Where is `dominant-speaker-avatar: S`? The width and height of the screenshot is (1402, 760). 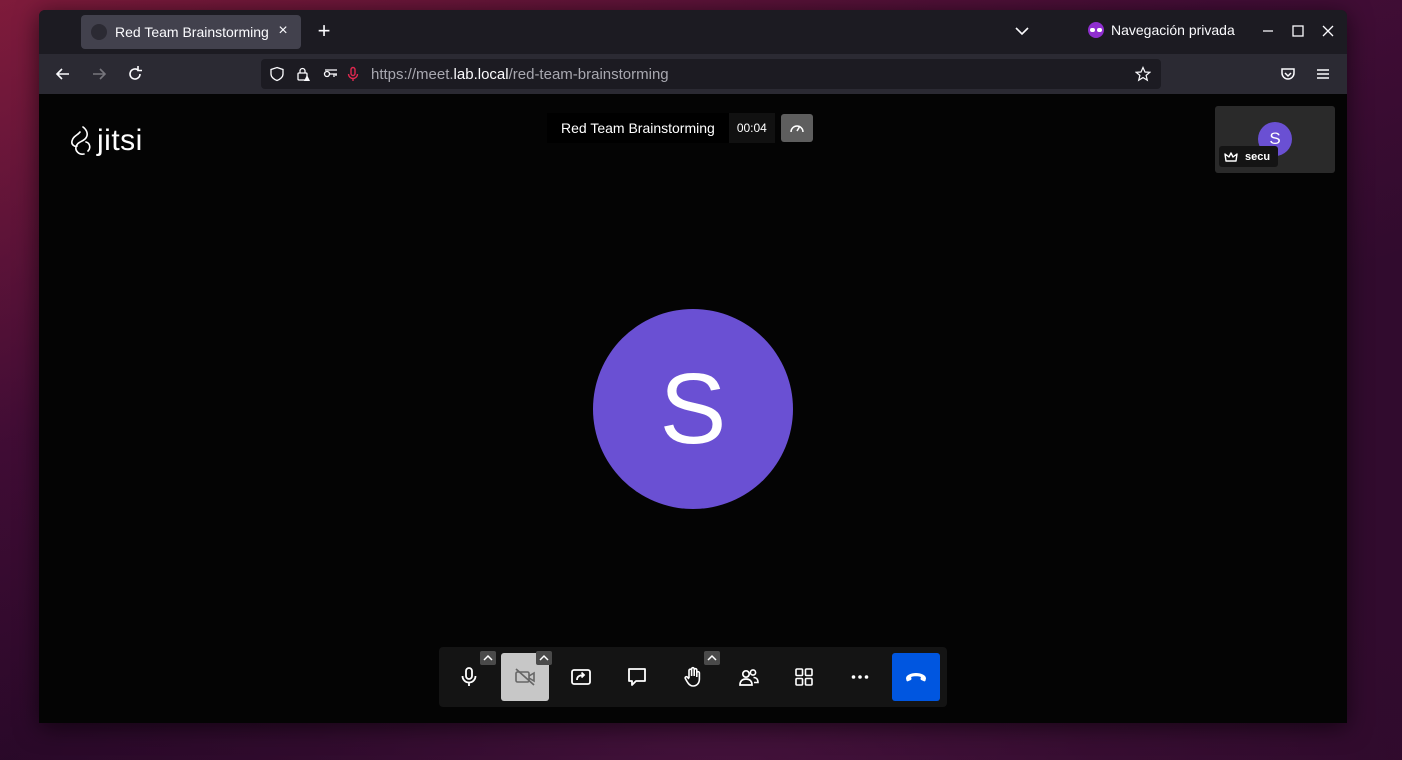
dominant-speaker-avatar: S is located at coordinates (693, 409).